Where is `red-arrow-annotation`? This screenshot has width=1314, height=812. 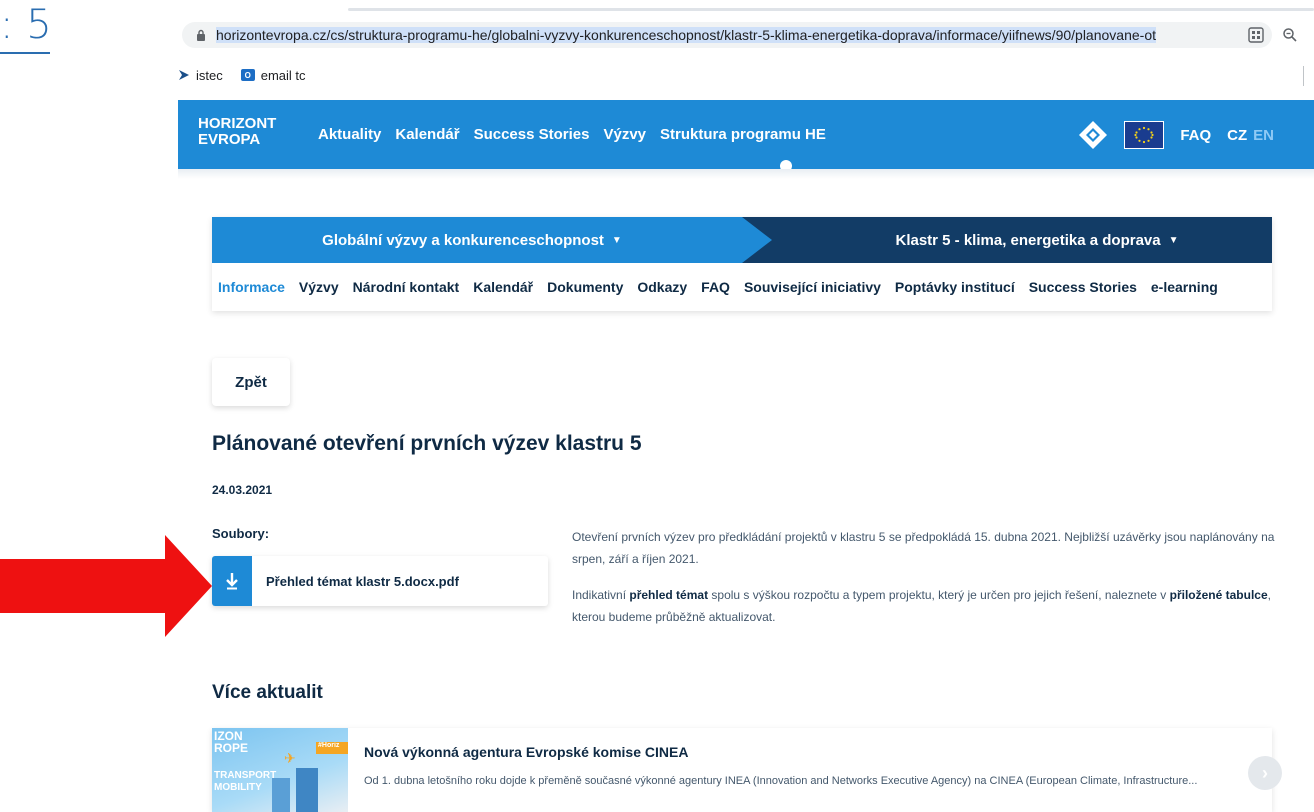 red-arrow-annotation is located at coordinates (106, 586).